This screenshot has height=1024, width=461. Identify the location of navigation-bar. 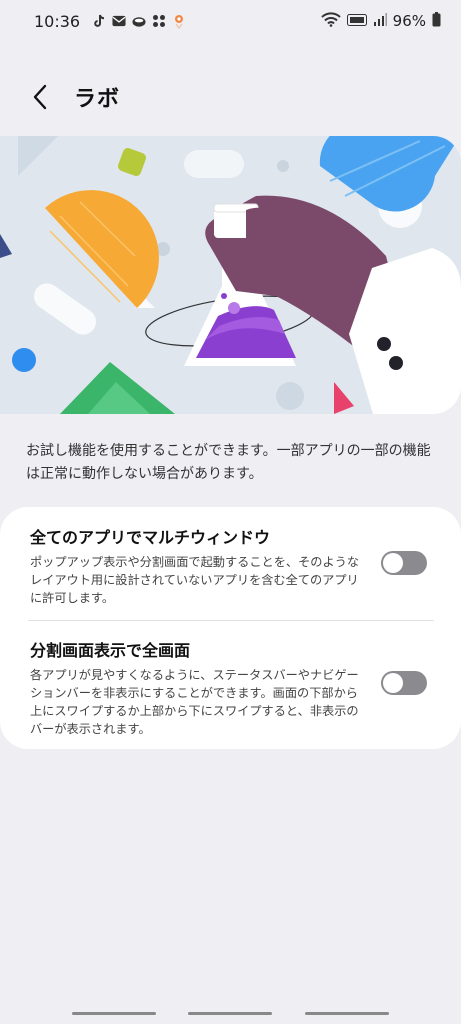
(230, 1013).